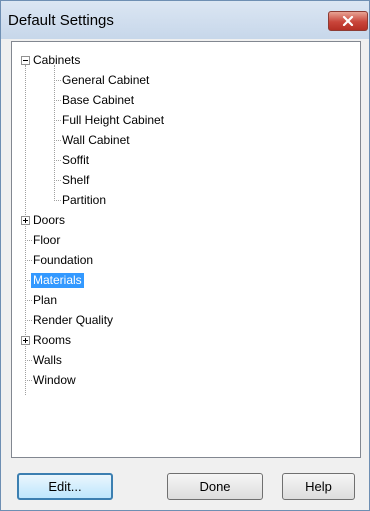 The height and width of the screenshot is (511, 370). Describe the element at coordinates (56, 60) in the screenshot. I see `tree-item-cabinets: Cabinets` at that location.